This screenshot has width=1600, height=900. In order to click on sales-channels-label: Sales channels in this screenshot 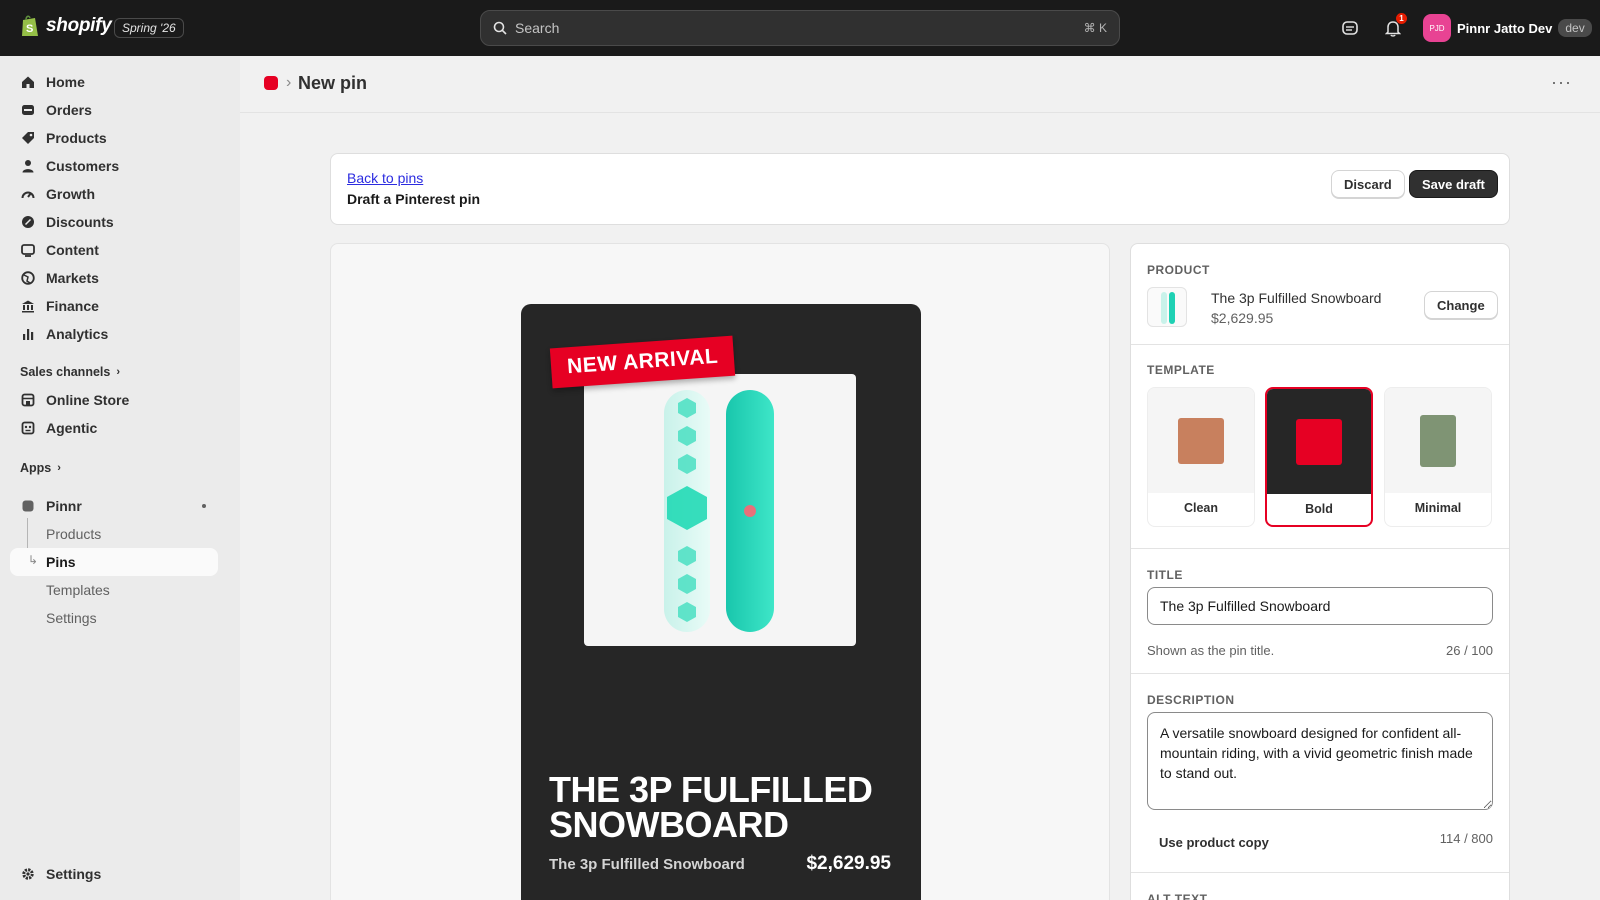, I will do `click(65, 372)`.